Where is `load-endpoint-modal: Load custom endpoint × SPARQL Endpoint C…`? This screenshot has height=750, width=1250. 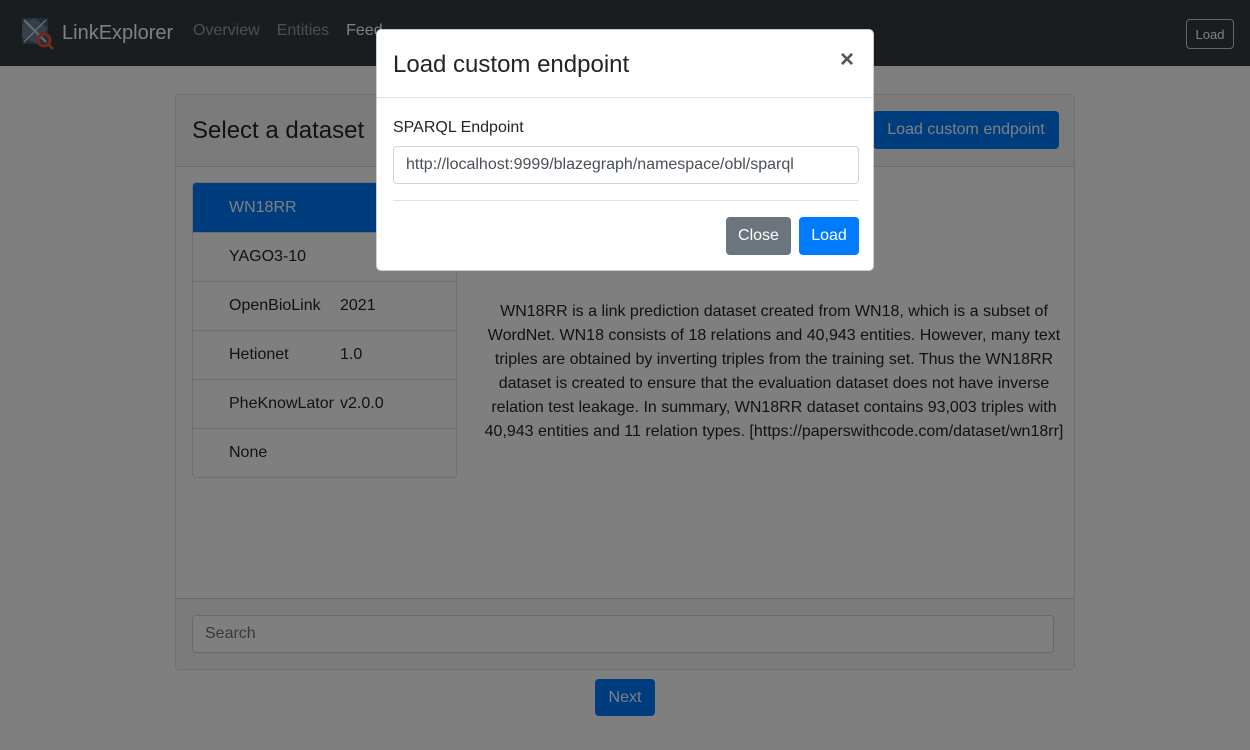
load-endpoint-modal: Load custom endpoint × SPARQL Endpoint C… is located at coordinates (625, 150).